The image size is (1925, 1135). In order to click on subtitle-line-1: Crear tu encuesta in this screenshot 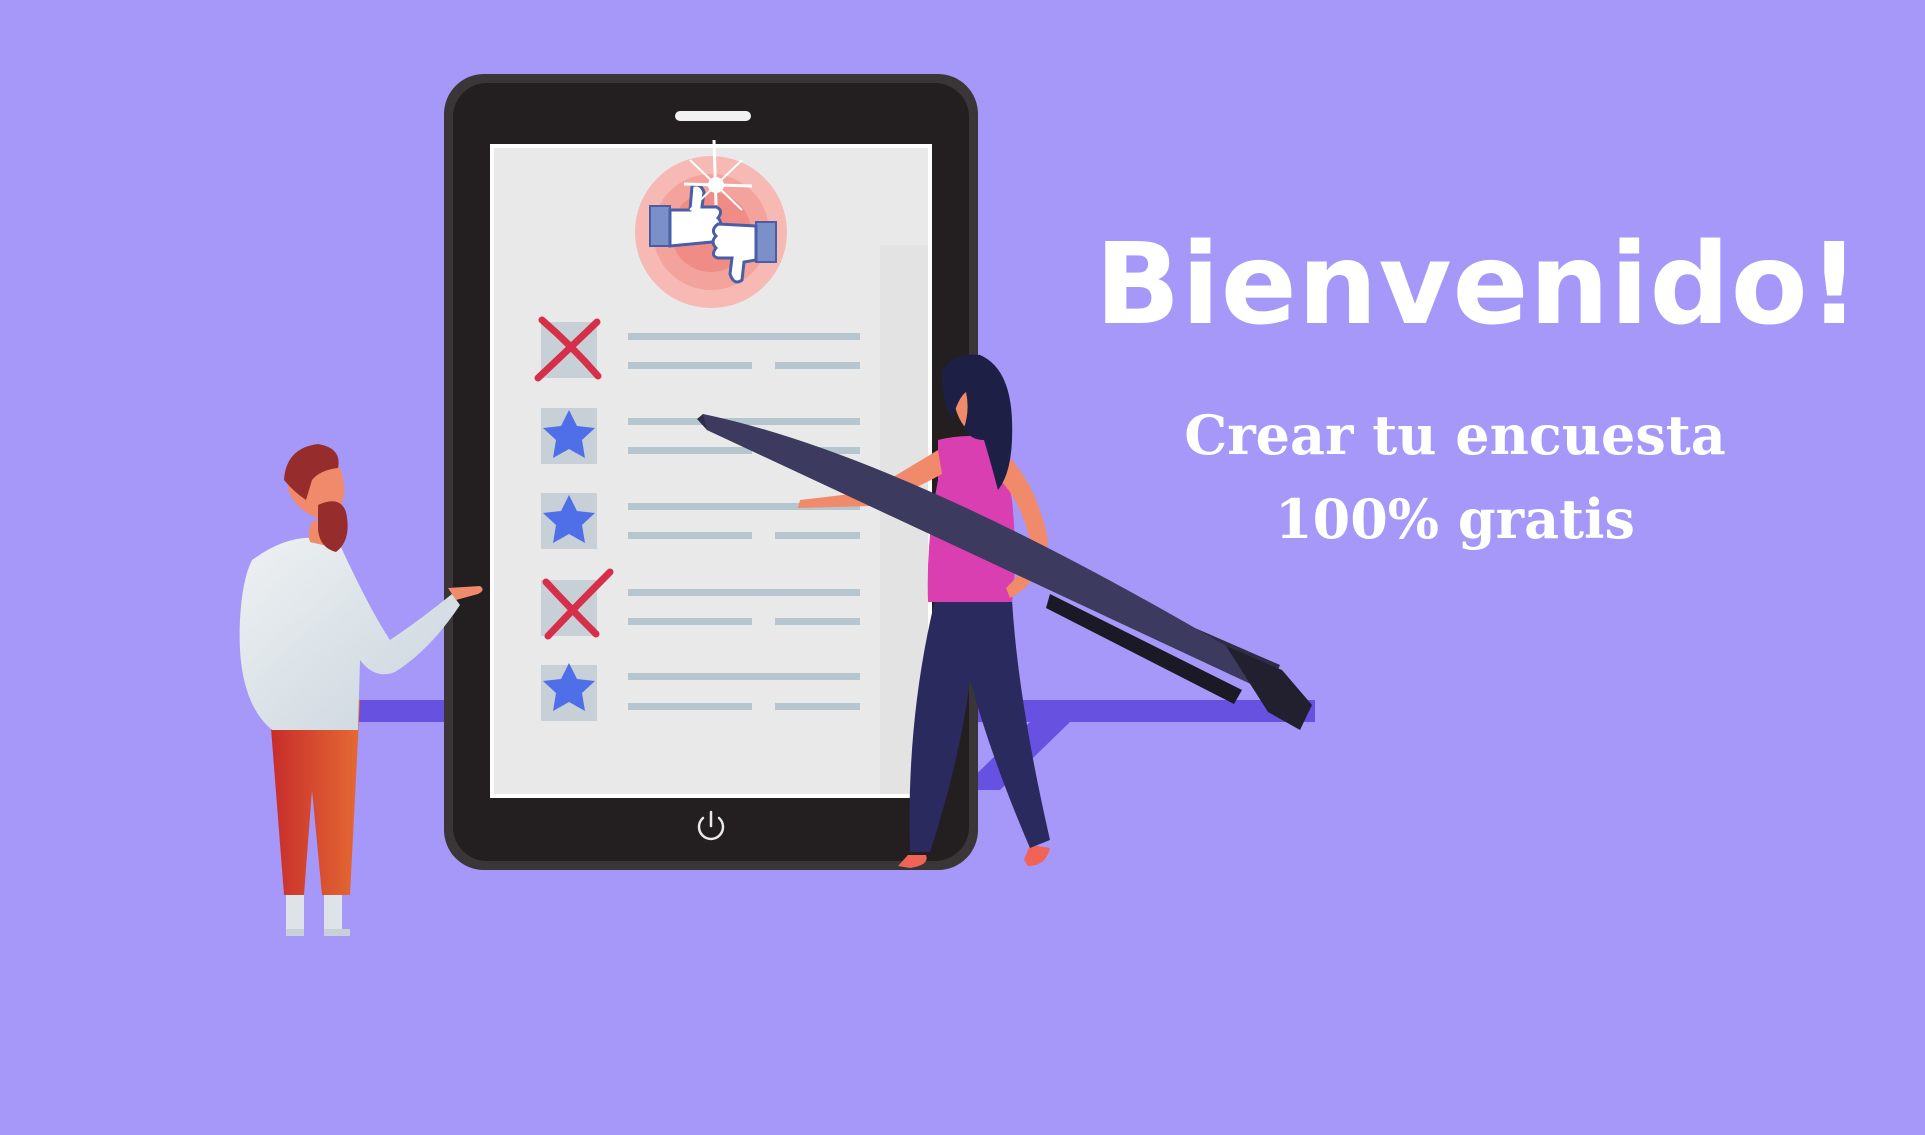, I will do `click(1455, 435)`.